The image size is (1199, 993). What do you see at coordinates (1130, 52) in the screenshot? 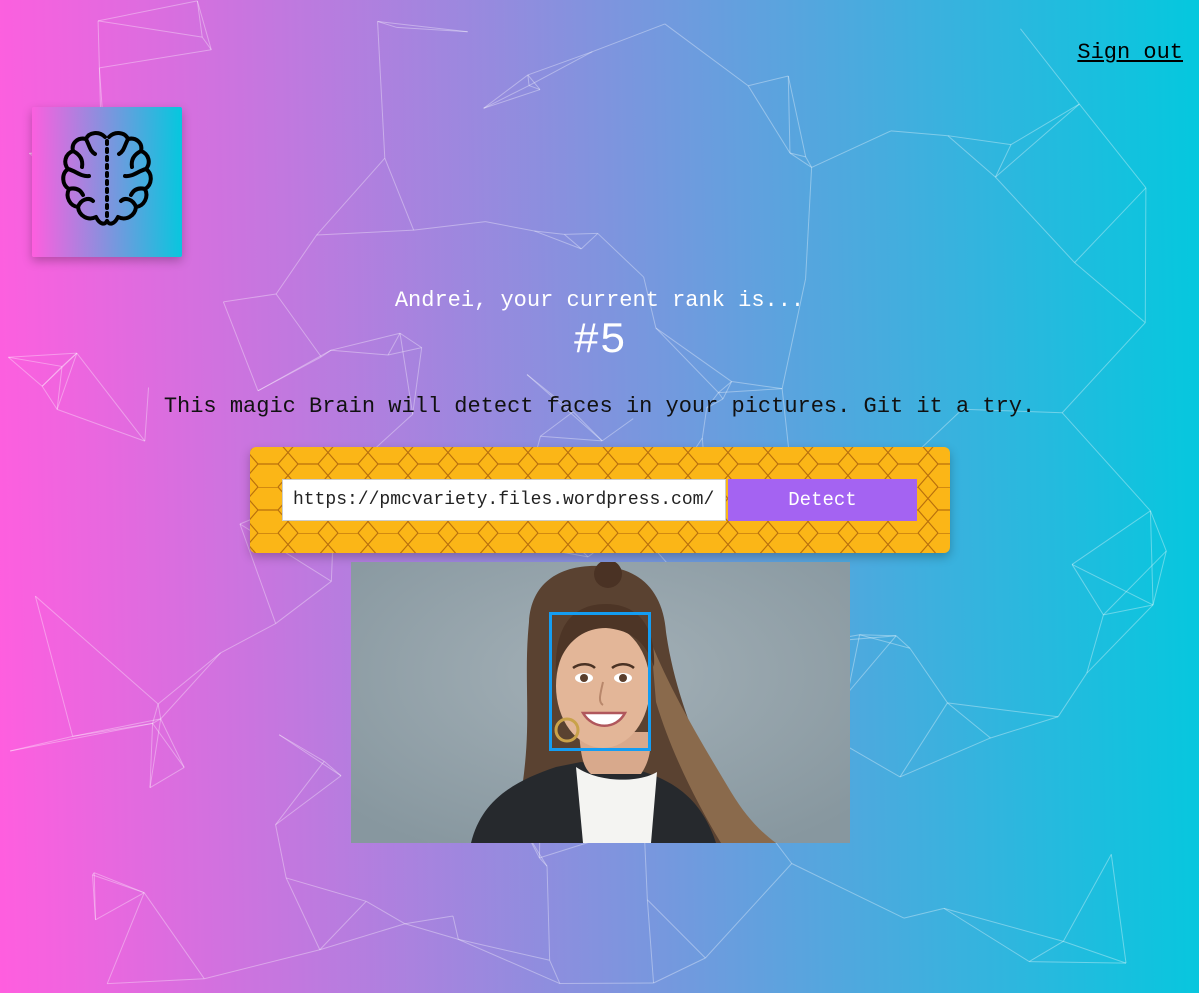
I see `sign-out-link: Sign out` at bounding box center [1130, 52].